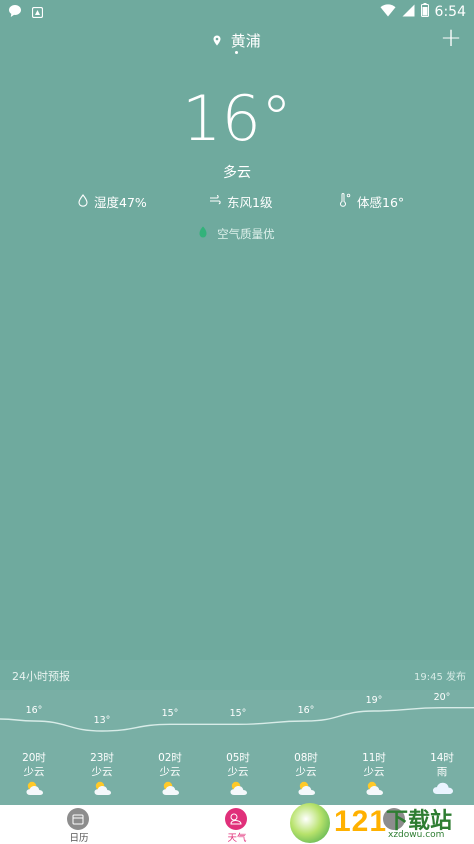 The height and width of the screenshot is (844, 474). What do you see at coordinates (442, 758) in the screenshot?
I see `forecast-time: 14时` at bounding box center [442, 758].